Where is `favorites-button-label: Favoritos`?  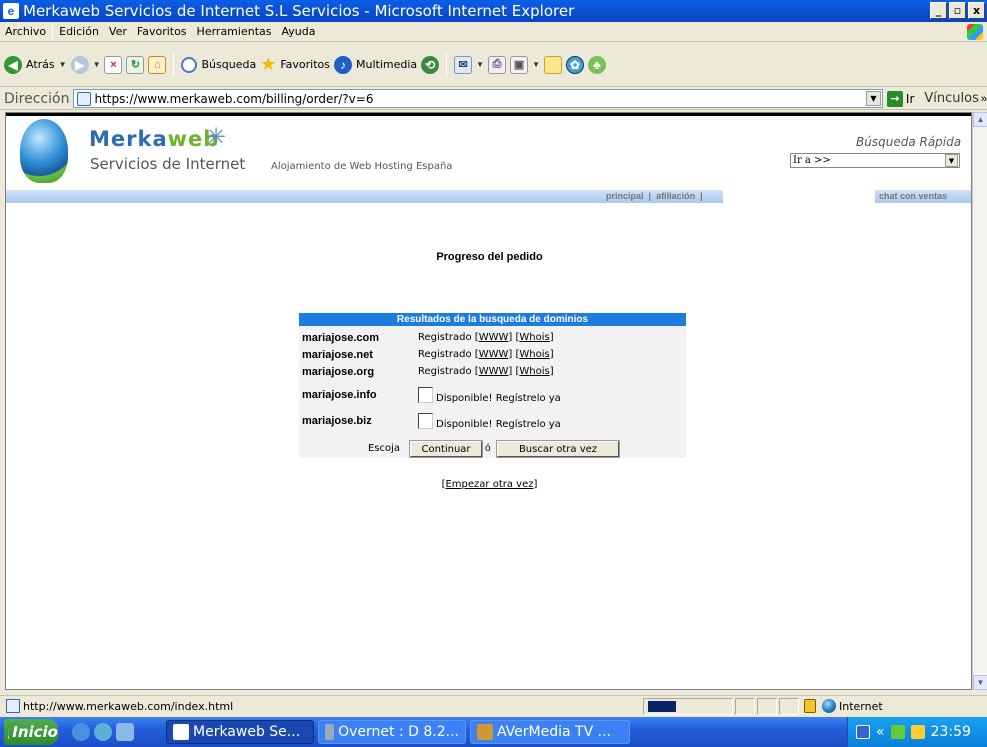 favorites-button-label: Favoritos is located at coordinates (305, 64).